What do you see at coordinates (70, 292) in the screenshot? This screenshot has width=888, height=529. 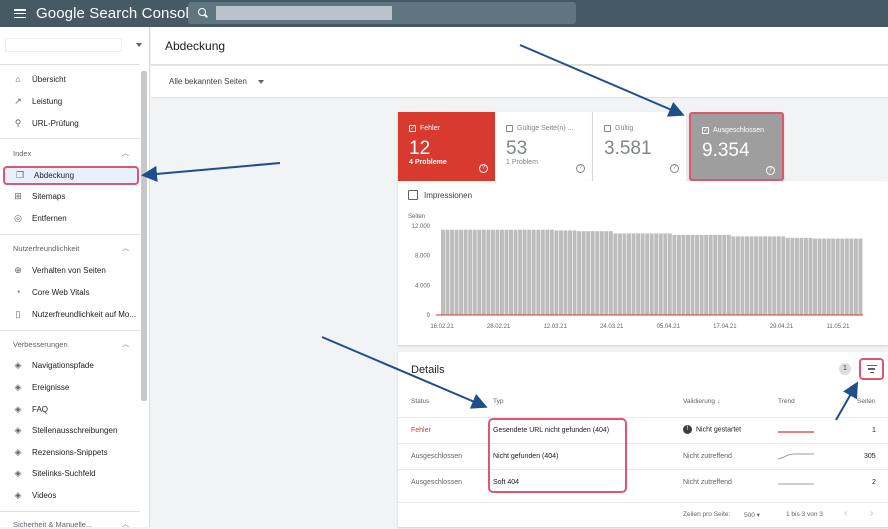 I see `sidebar-item-core-web-vitals: ◔ Core Web Vitals` at bounding box center [70, 292].